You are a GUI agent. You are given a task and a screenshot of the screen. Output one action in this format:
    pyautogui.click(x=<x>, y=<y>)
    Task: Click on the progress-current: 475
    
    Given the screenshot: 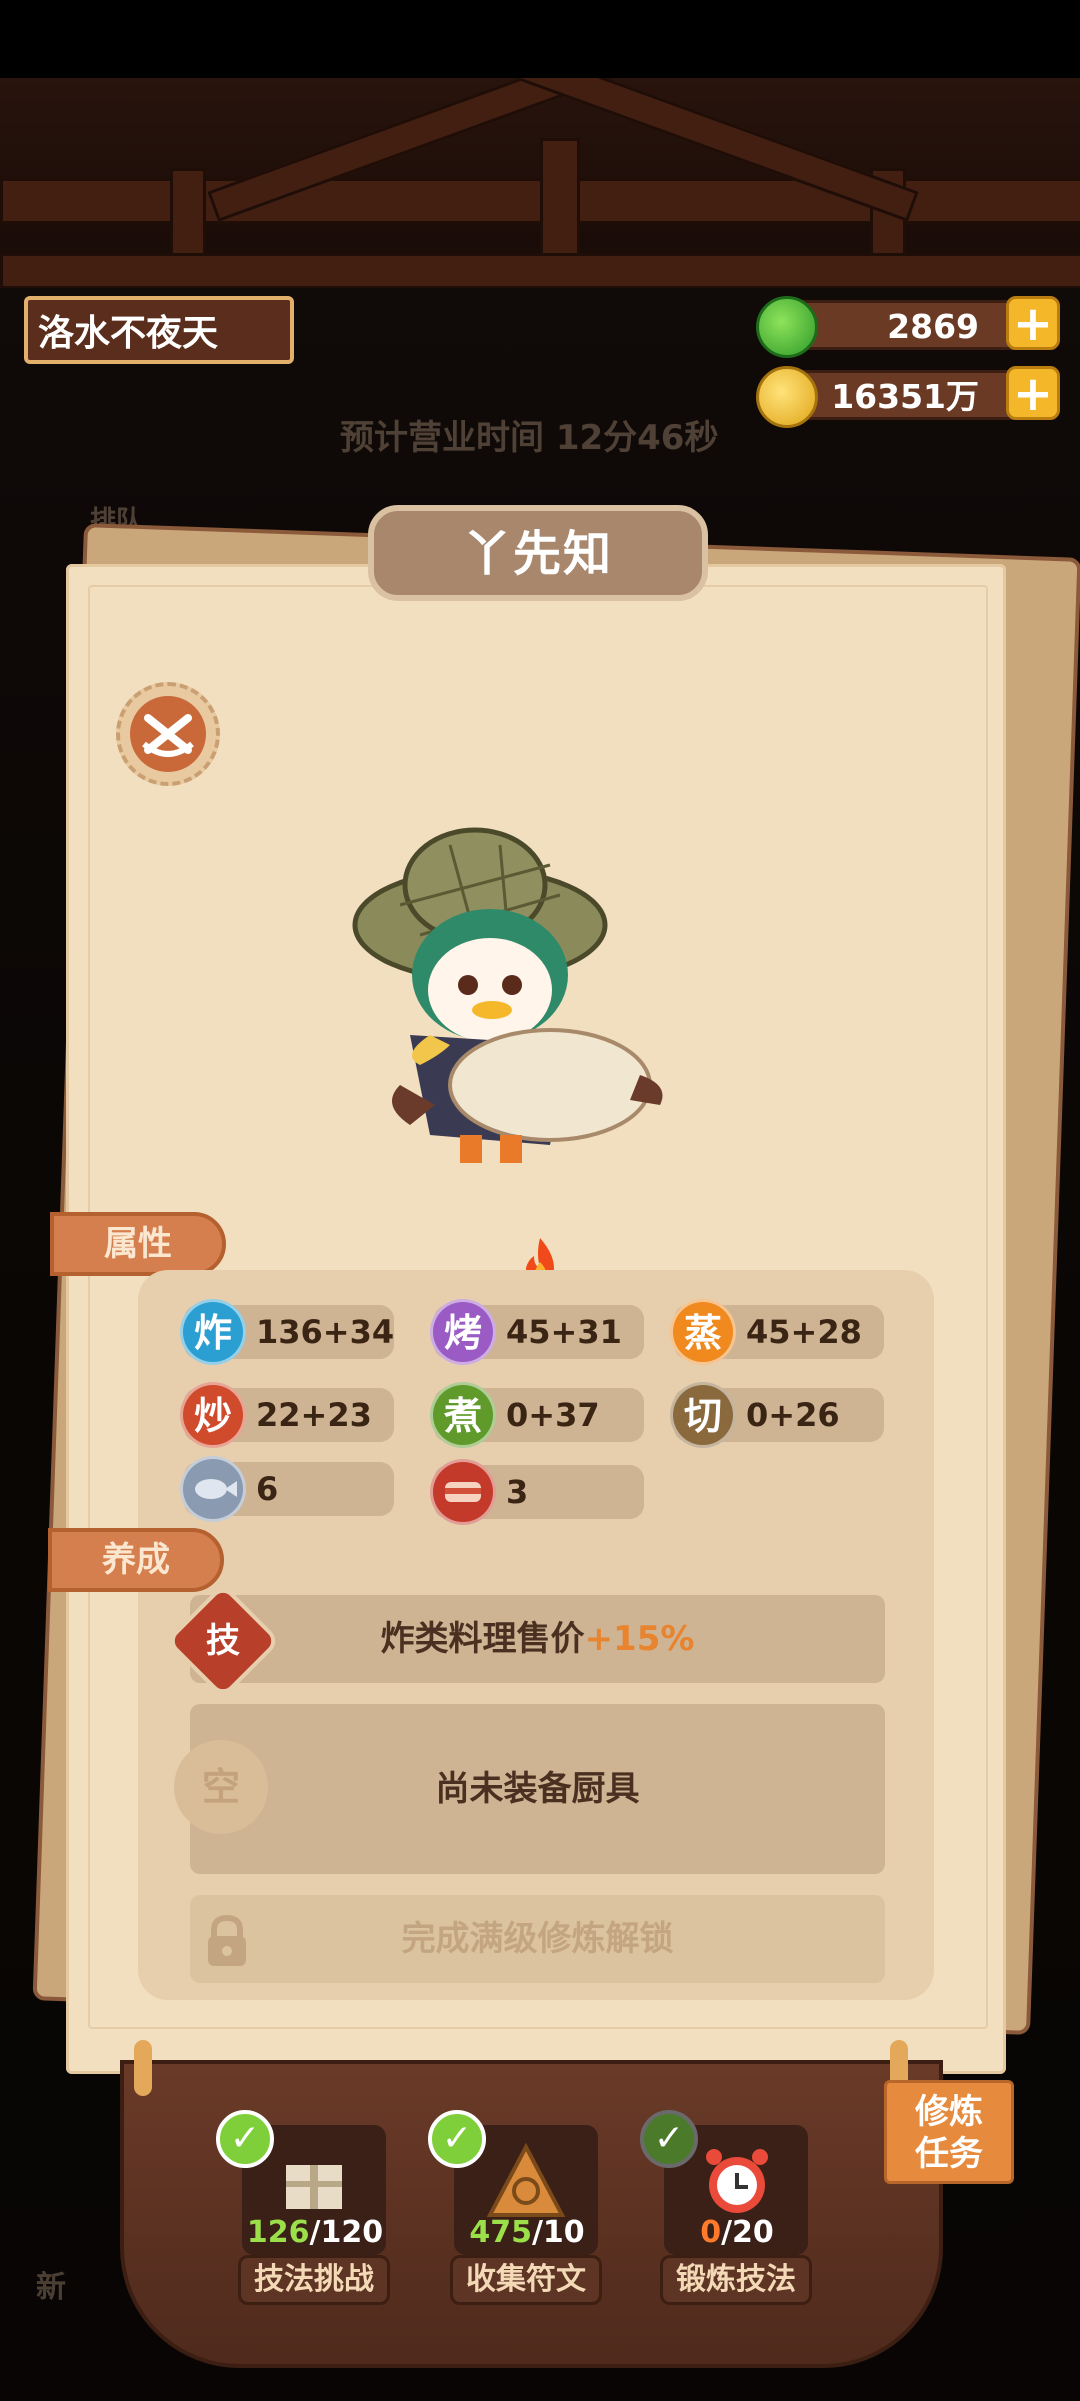 What is the action you would take?
    pyautogui.click(x=500, y=2232)
    